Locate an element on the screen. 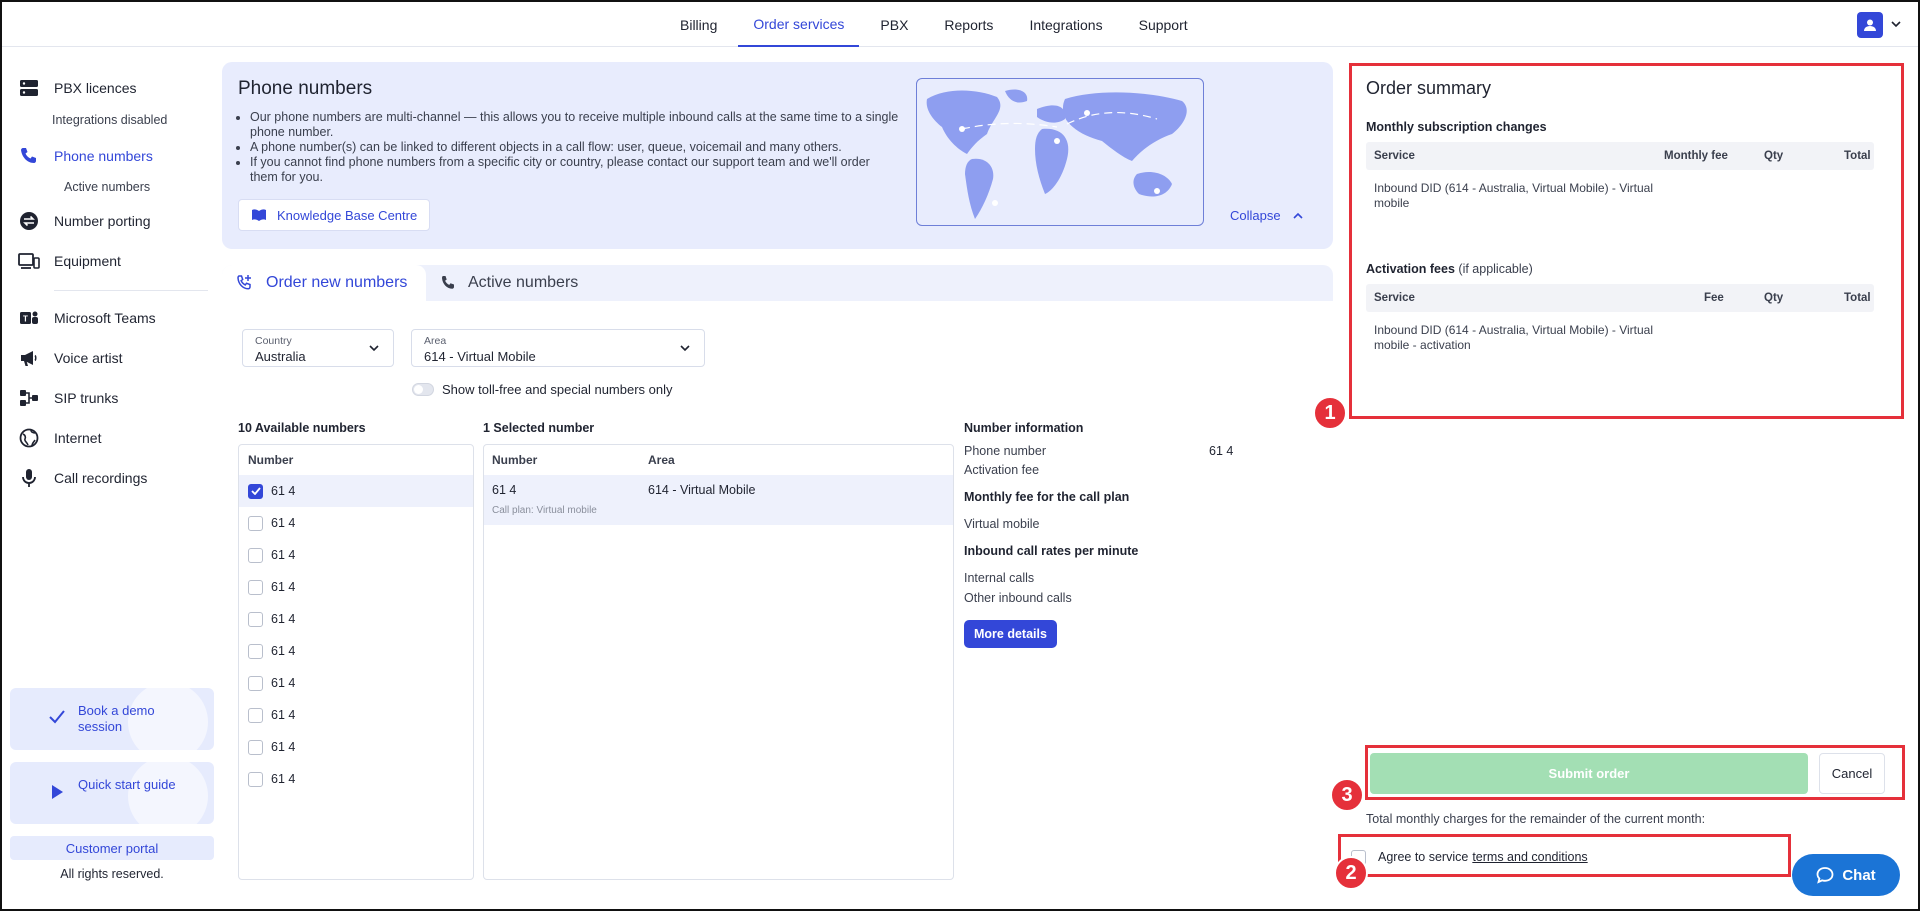  sidebar-item-number-porting: Number porting is located at coordinates (84, 221).